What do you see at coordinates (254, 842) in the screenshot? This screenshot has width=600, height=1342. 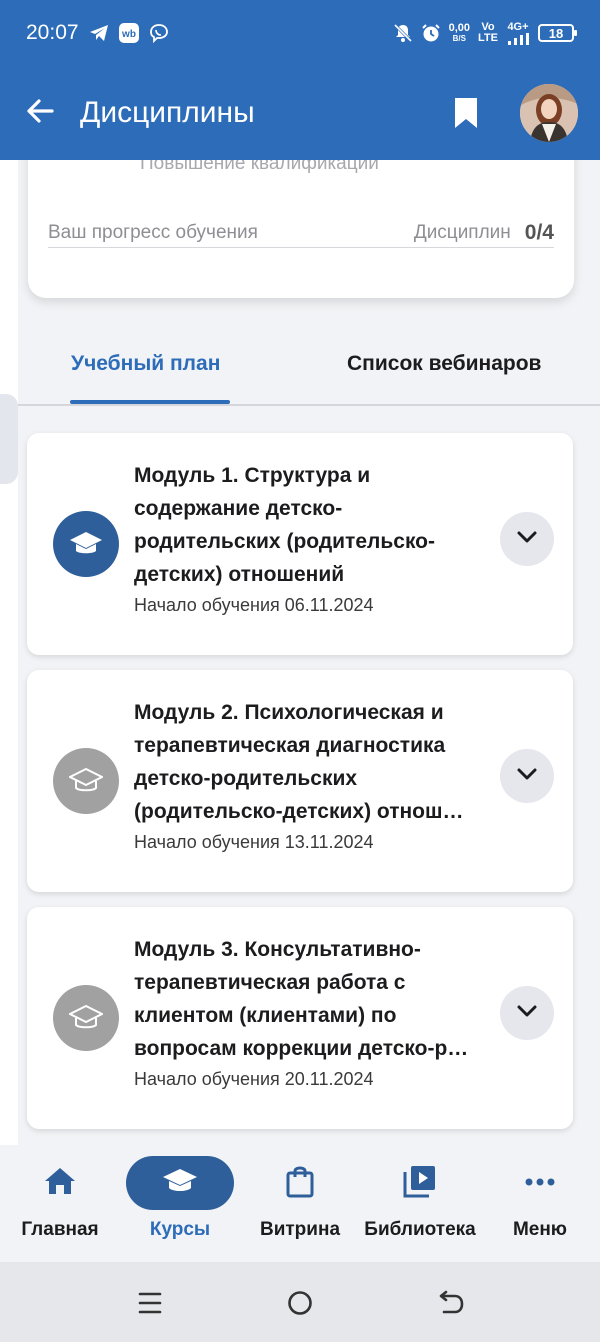 I see `module-start-date: Начало обучения 13.11.2024` at bounding box center [254, 842].